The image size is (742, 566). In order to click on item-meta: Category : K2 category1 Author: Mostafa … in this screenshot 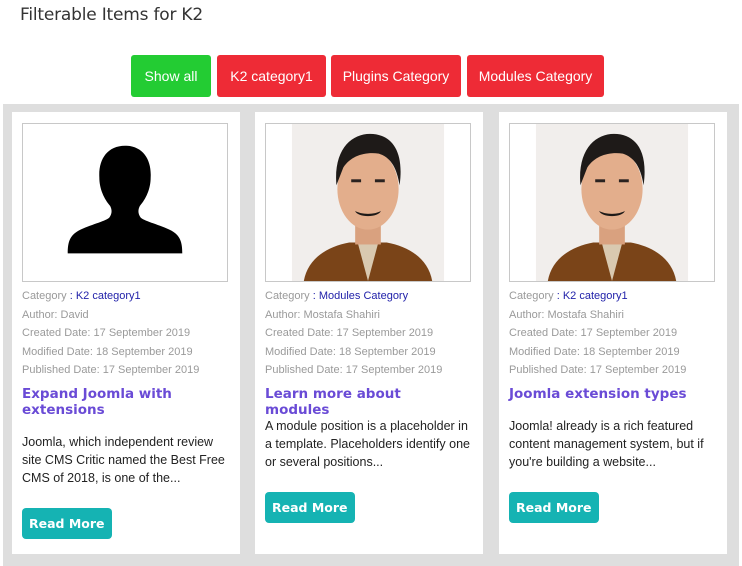, I will do `click(597, 333)`.